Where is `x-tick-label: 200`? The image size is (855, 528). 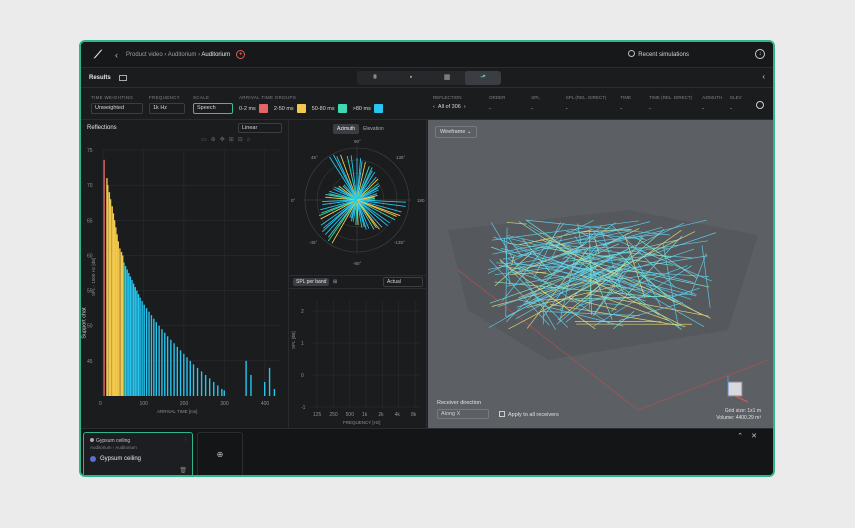
x-tick-label: 200 is located at coordinates (184, 404).